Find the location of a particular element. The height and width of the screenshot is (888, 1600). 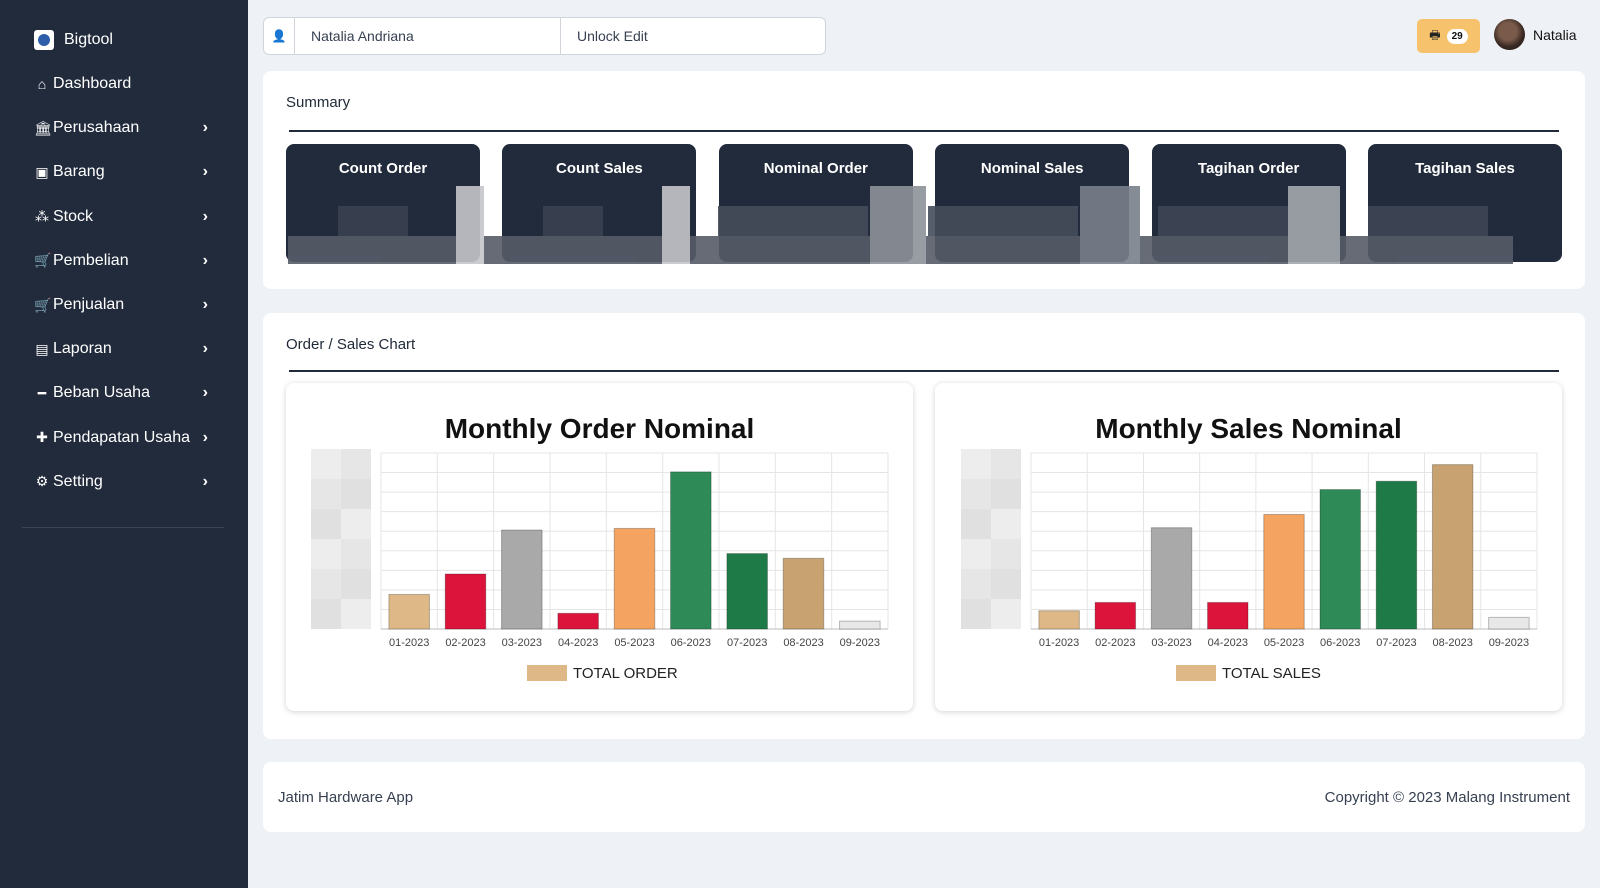

summary-tile-nominal-order: Nominal Order is located at coordinates (815, 203).